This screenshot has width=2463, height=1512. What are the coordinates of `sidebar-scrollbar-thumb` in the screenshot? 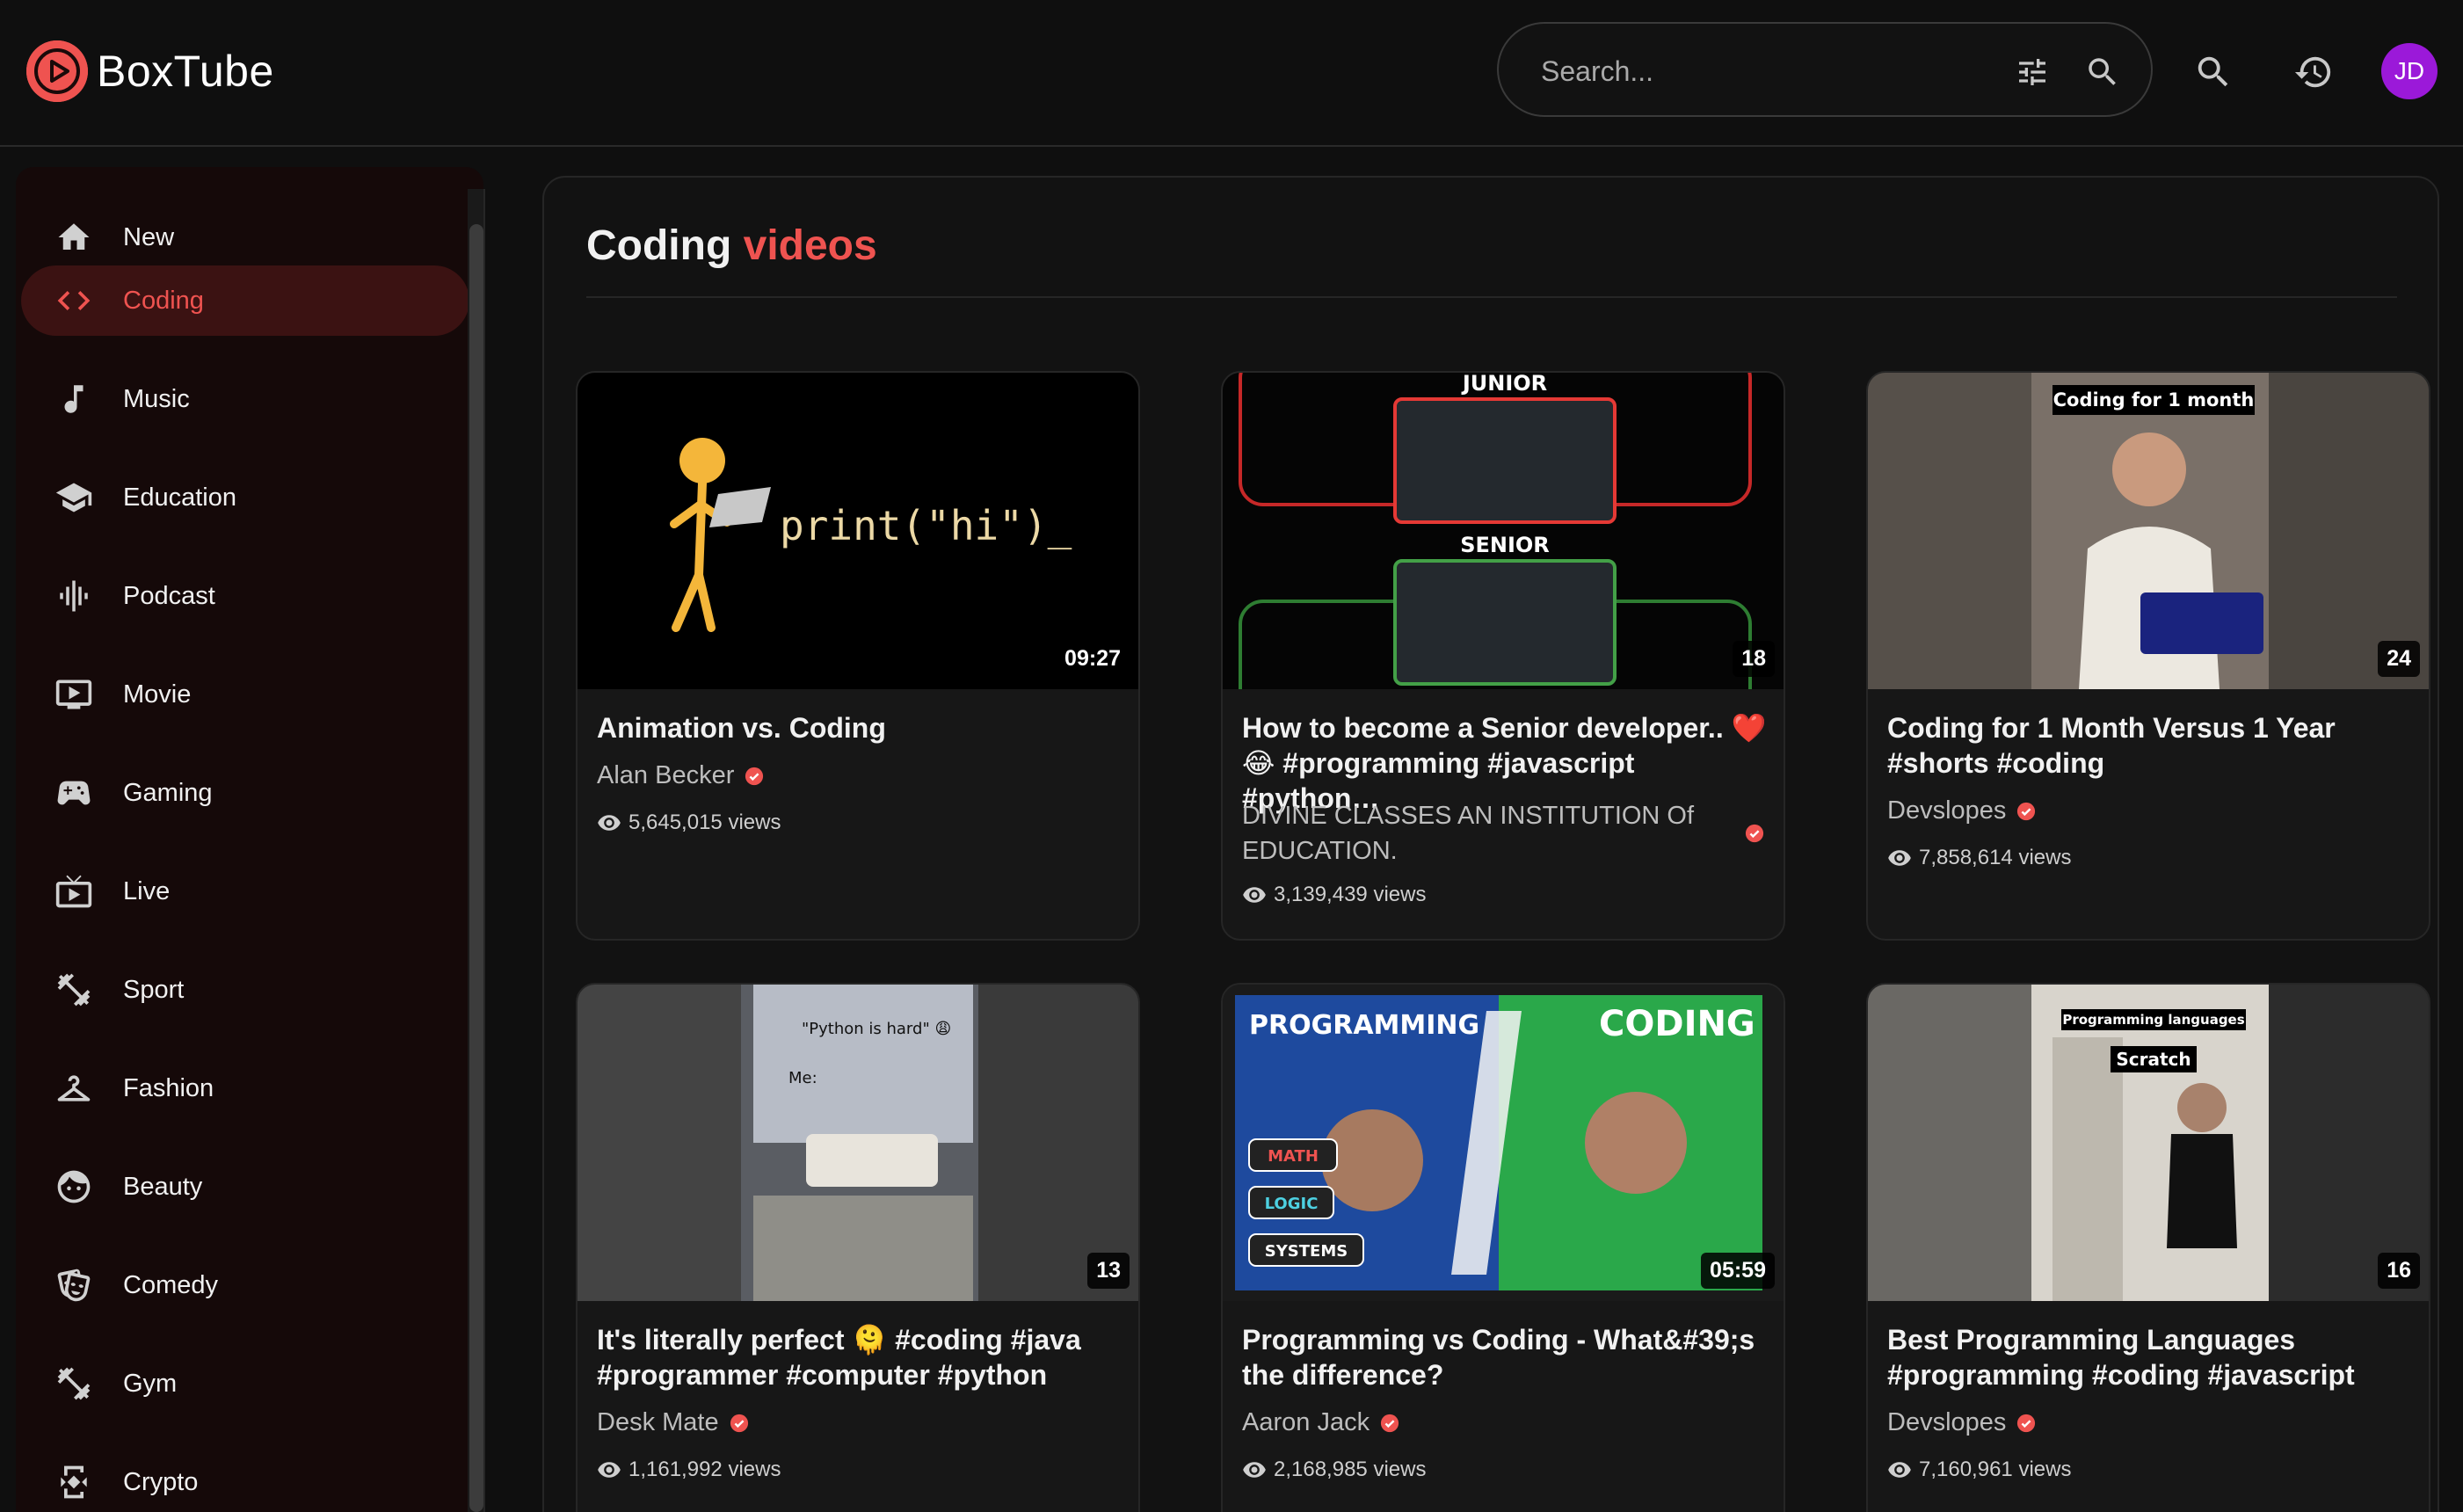 It's located at (476, 868).